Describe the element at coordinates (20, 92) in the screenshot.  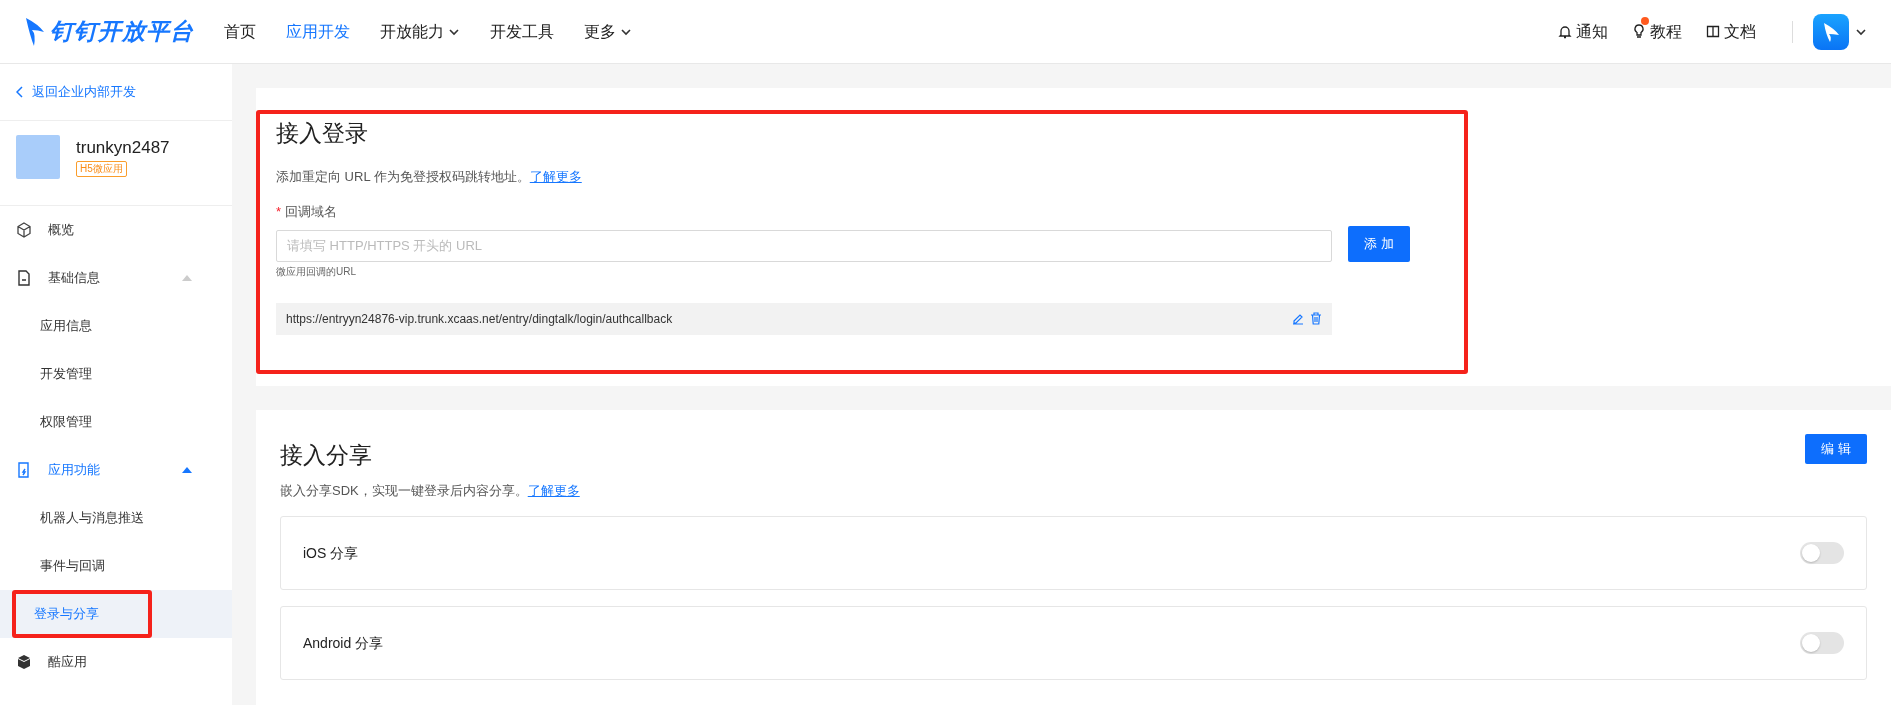
I see `chevron-left-icon` at that location.